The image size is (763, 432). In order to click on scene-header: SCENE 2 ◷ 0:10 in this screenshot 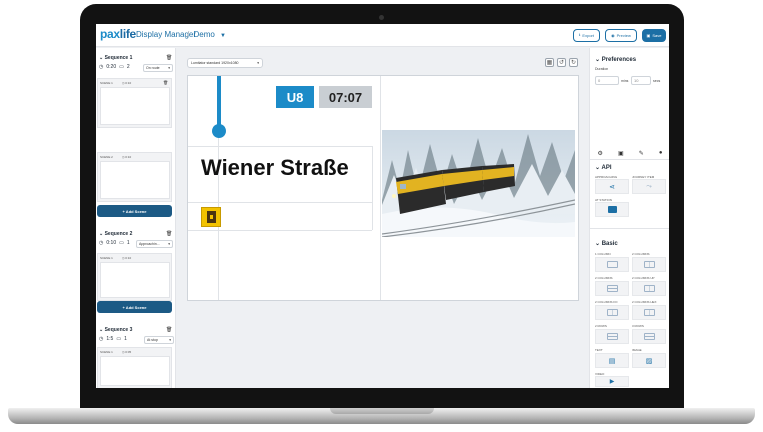, I will do `click(115, 157)`.